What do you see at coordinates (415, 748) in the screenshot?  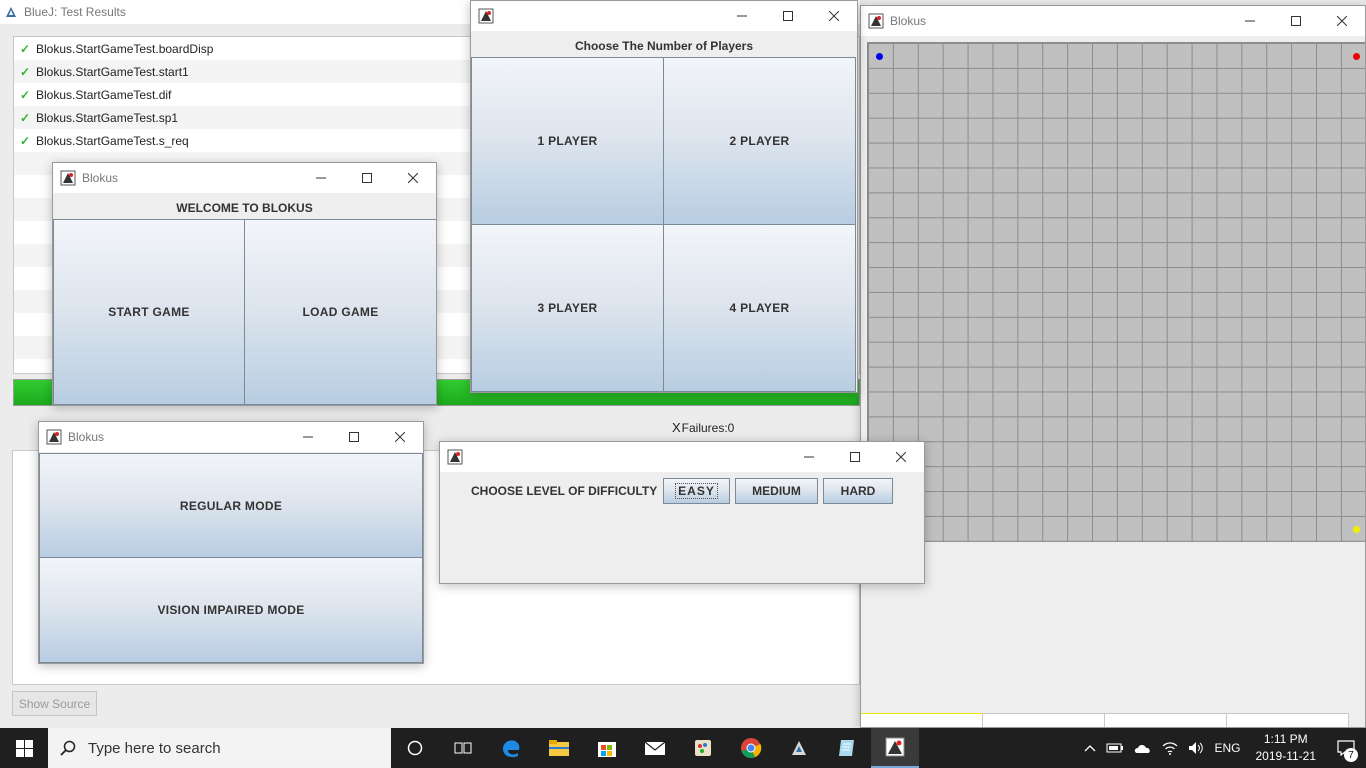 I see `cortana-icon` at bounding box center [415, 748].